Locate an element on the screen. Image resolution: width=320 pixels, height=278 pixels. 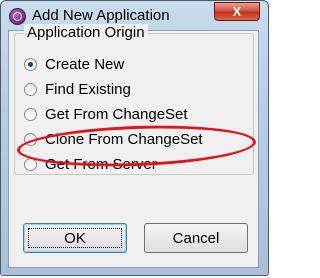
ok-button: OK is located at coordinates (75, 238).